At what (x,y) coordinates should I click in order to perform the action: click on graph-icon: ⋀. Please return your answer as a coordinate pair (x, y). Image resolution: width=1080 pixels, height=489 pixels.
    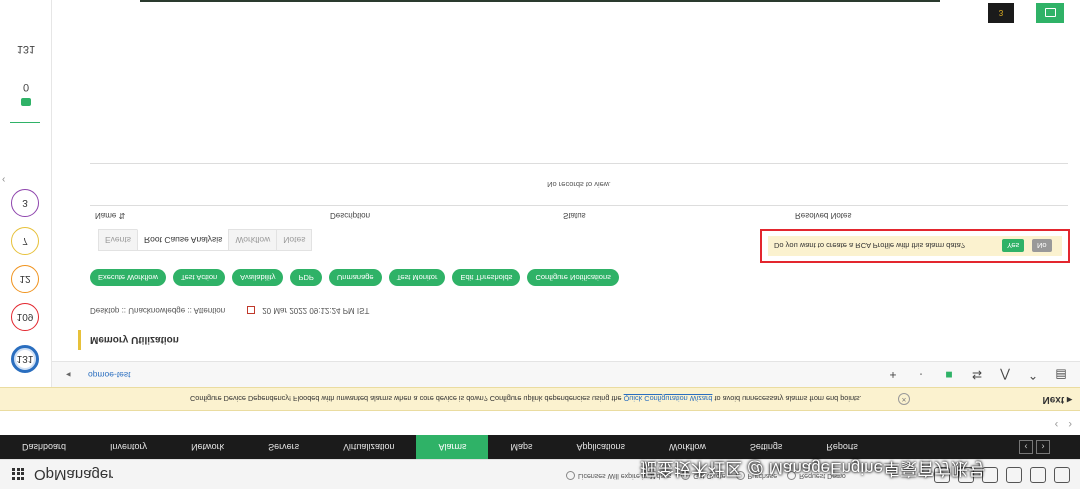
    Looking at the image, I should click on (1005, 375).